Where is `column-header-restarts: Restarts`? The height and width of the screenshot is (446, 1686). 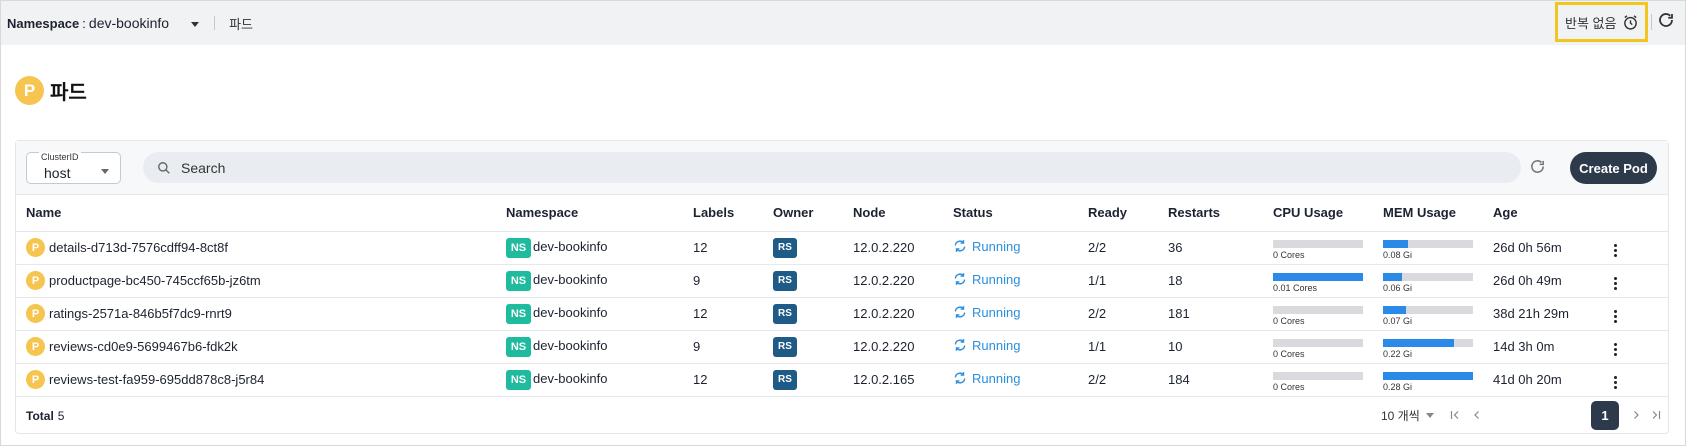
column-header-restarts: Restarts is located at coordinates (1210, 213).